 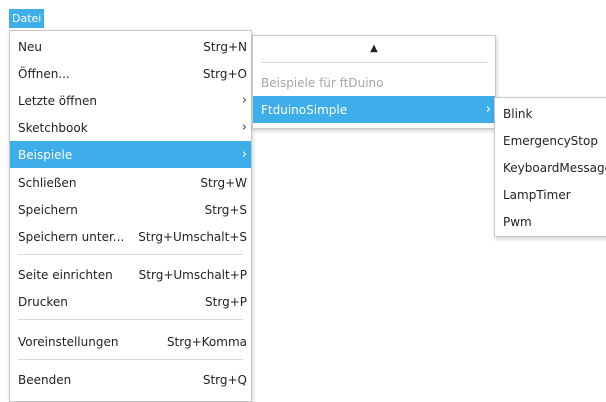 I want to click on examples-menu: ▲ Beispiele für ftDuino FtduinoSimple ›, so click(x=374, y=82).